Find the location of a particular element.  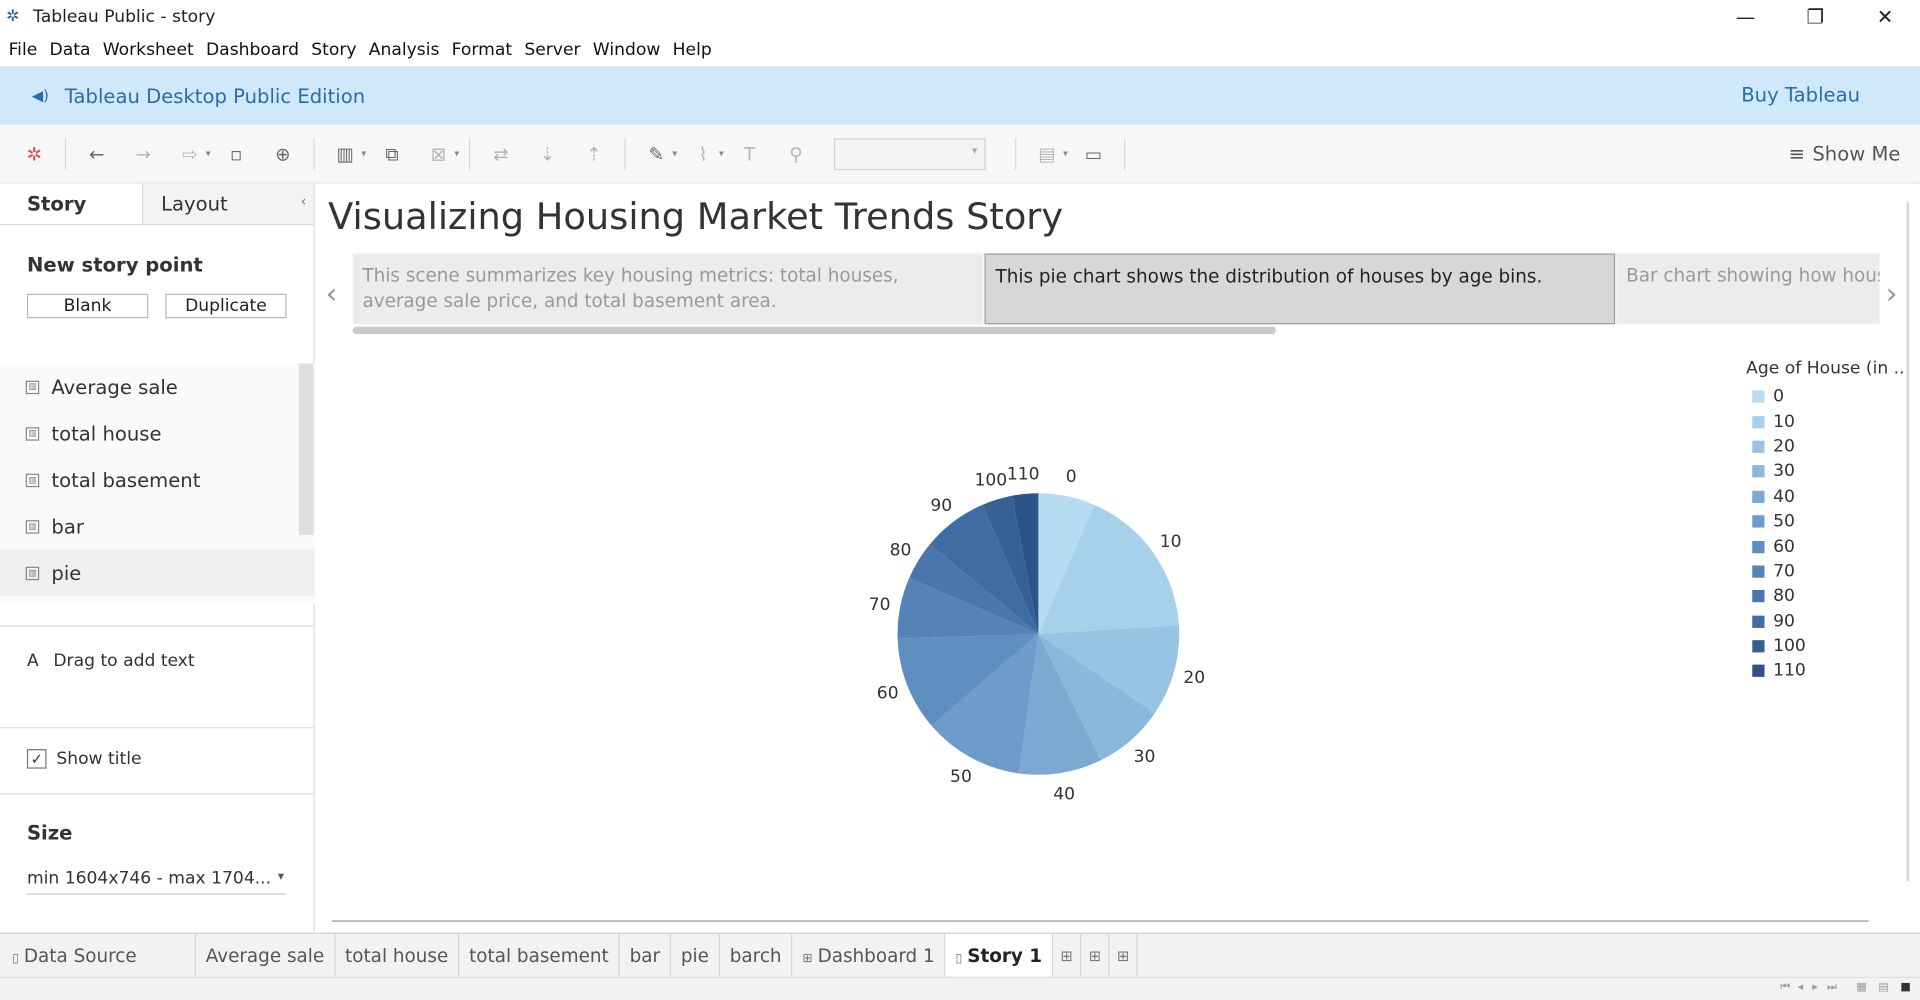

blank-button: Blank is located at coordinates (87, 306).